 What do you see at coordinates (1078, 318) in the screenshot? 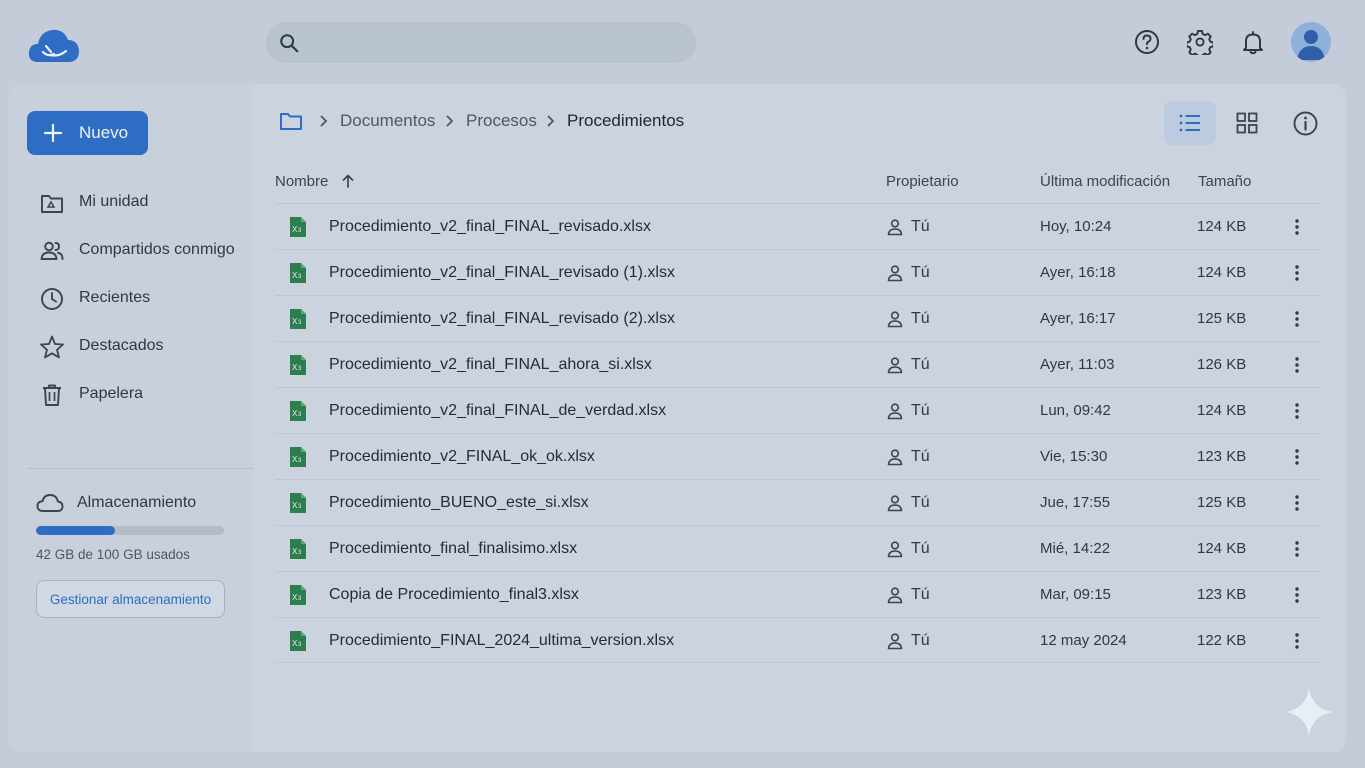
I see `file-modified: Ayer, 16:17` at bounding box center [1078, 318].